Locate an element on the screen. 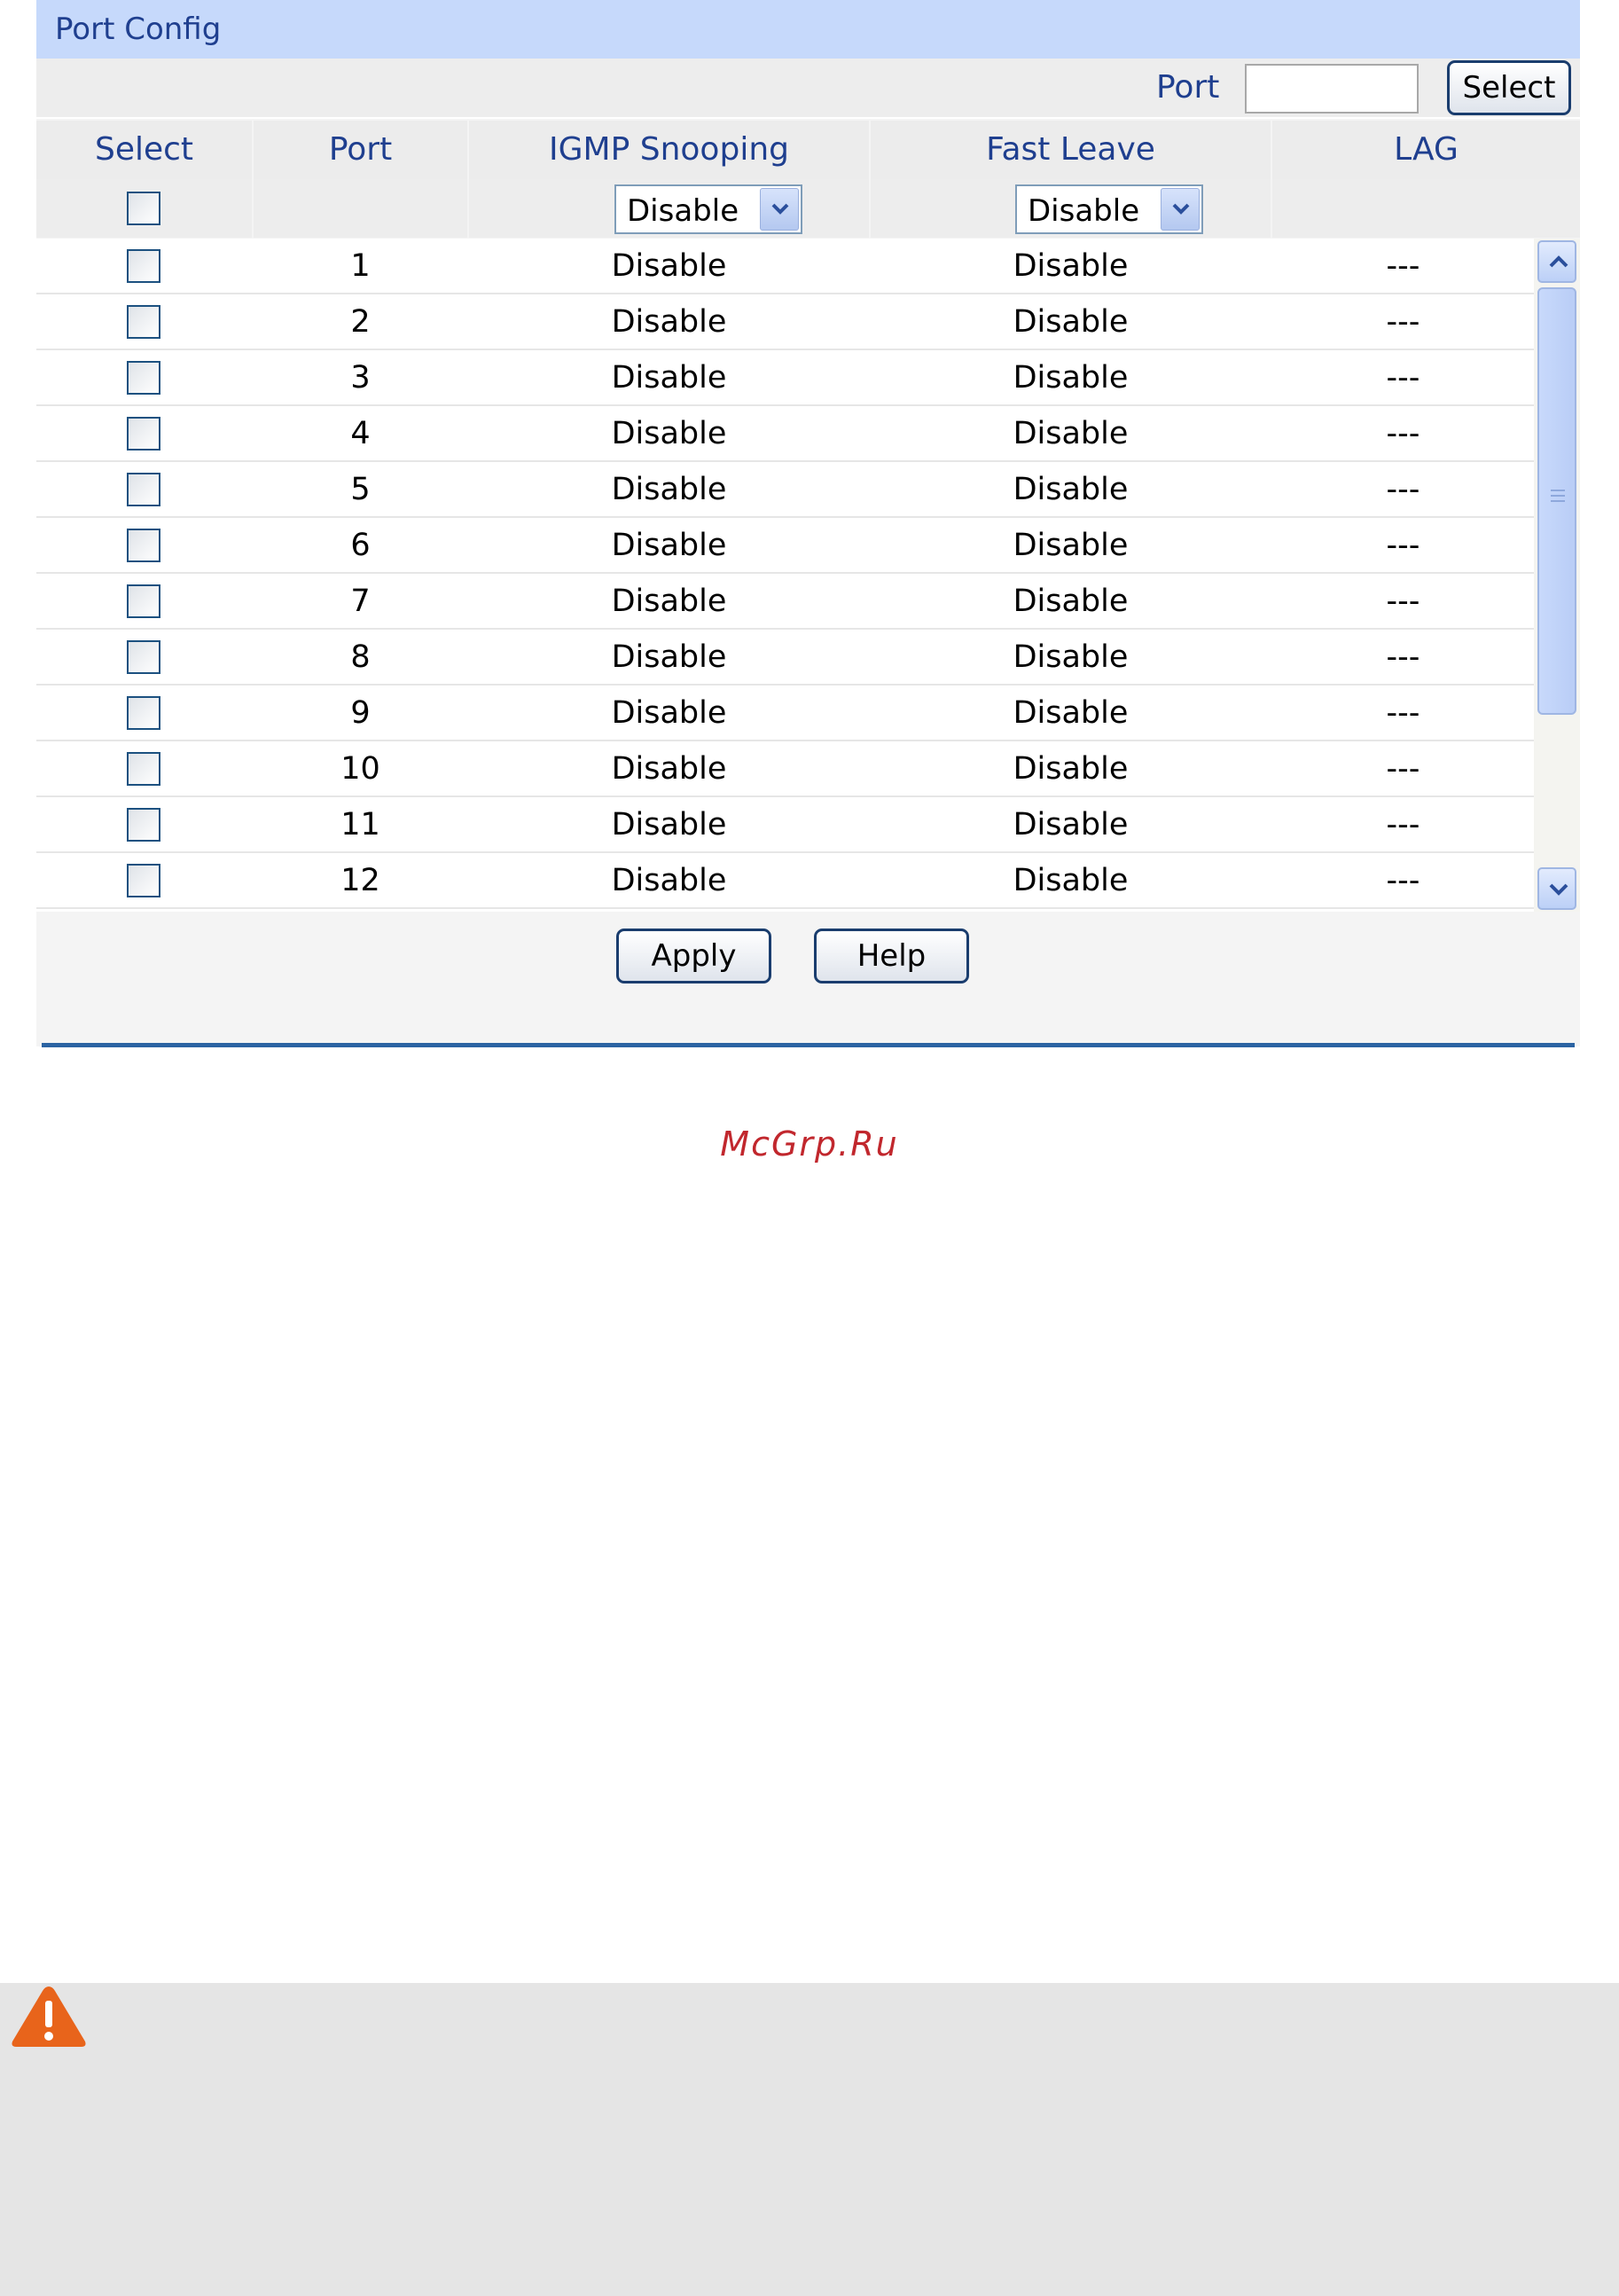 This screenshot has width=1619, height=2296. row-port: 2 is located at coordinates (360, 322).